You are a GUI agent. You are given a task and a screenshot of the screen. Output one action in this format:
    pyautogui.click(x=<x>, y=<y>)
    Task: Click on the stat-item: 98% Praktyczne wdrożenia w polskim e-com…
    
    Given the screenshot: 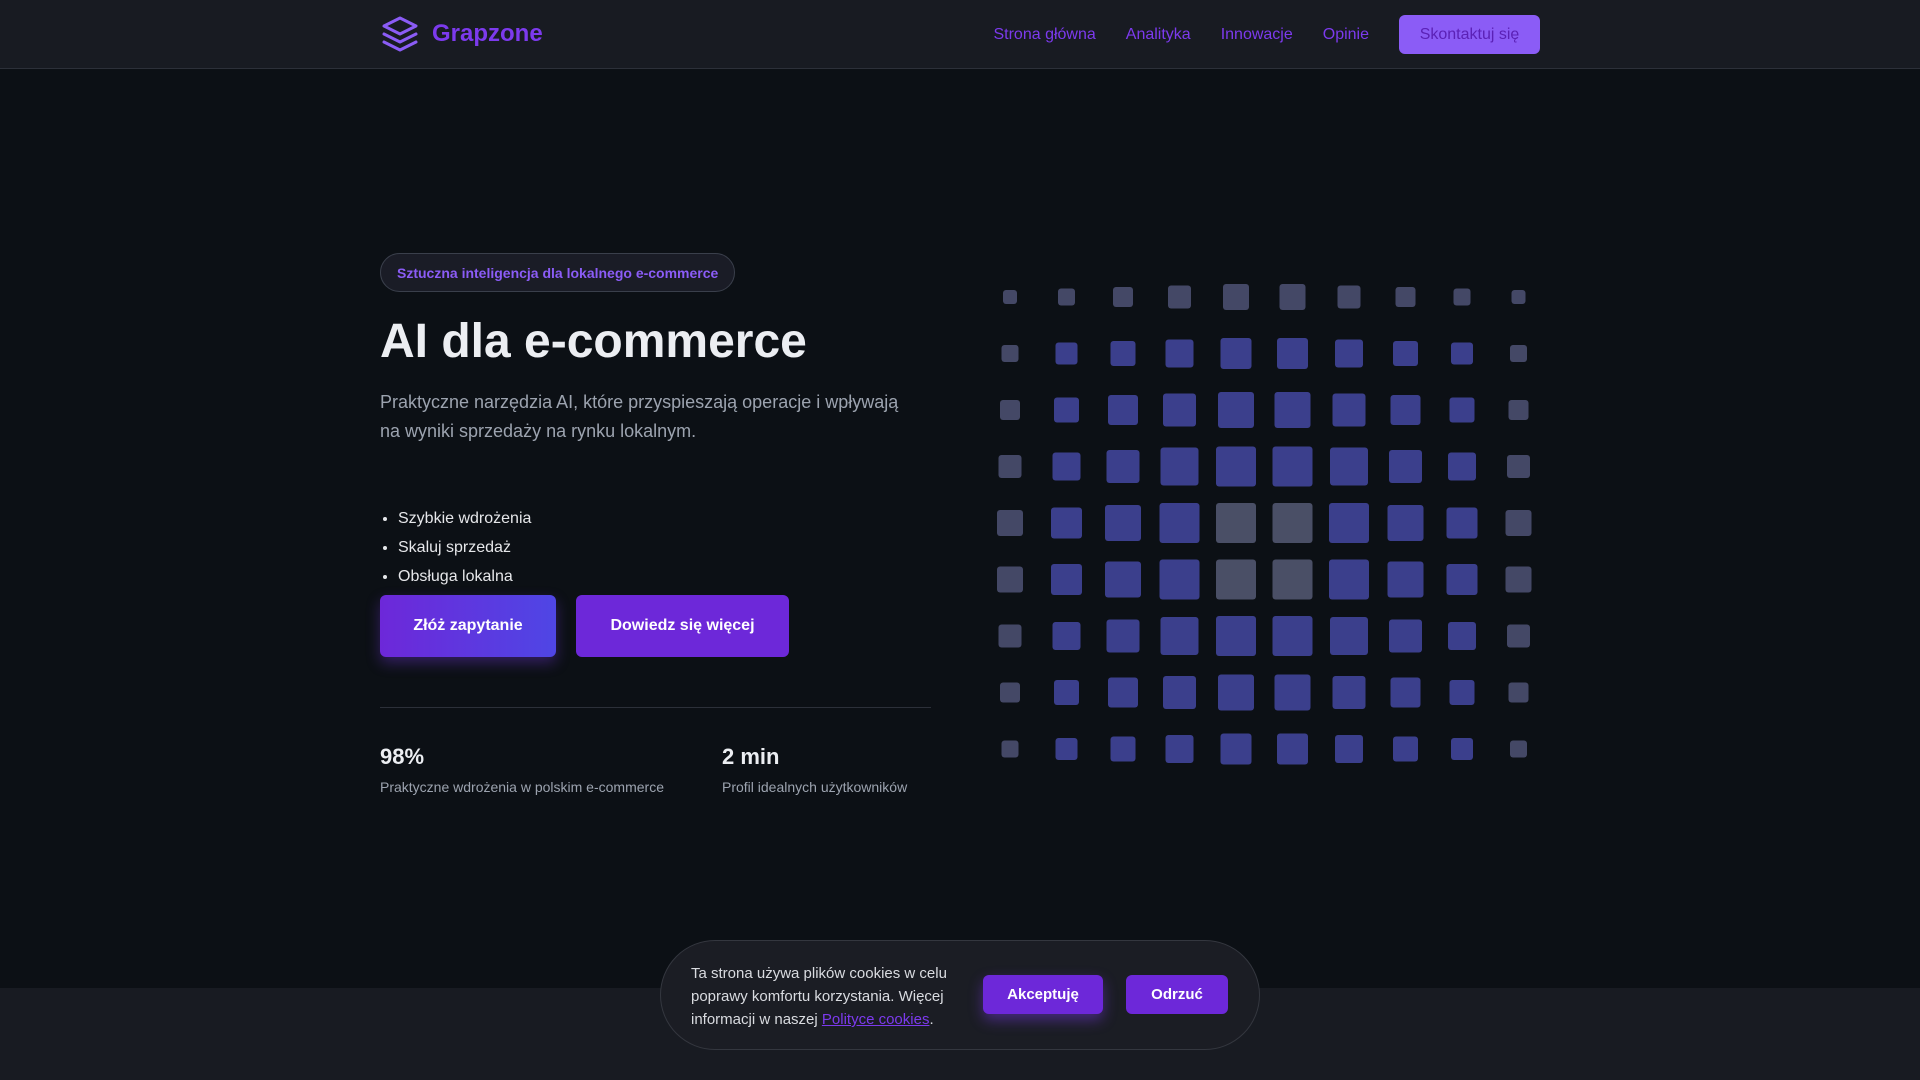 What is the action you would take?
    pyautogui.click(x=551, y=770)
    